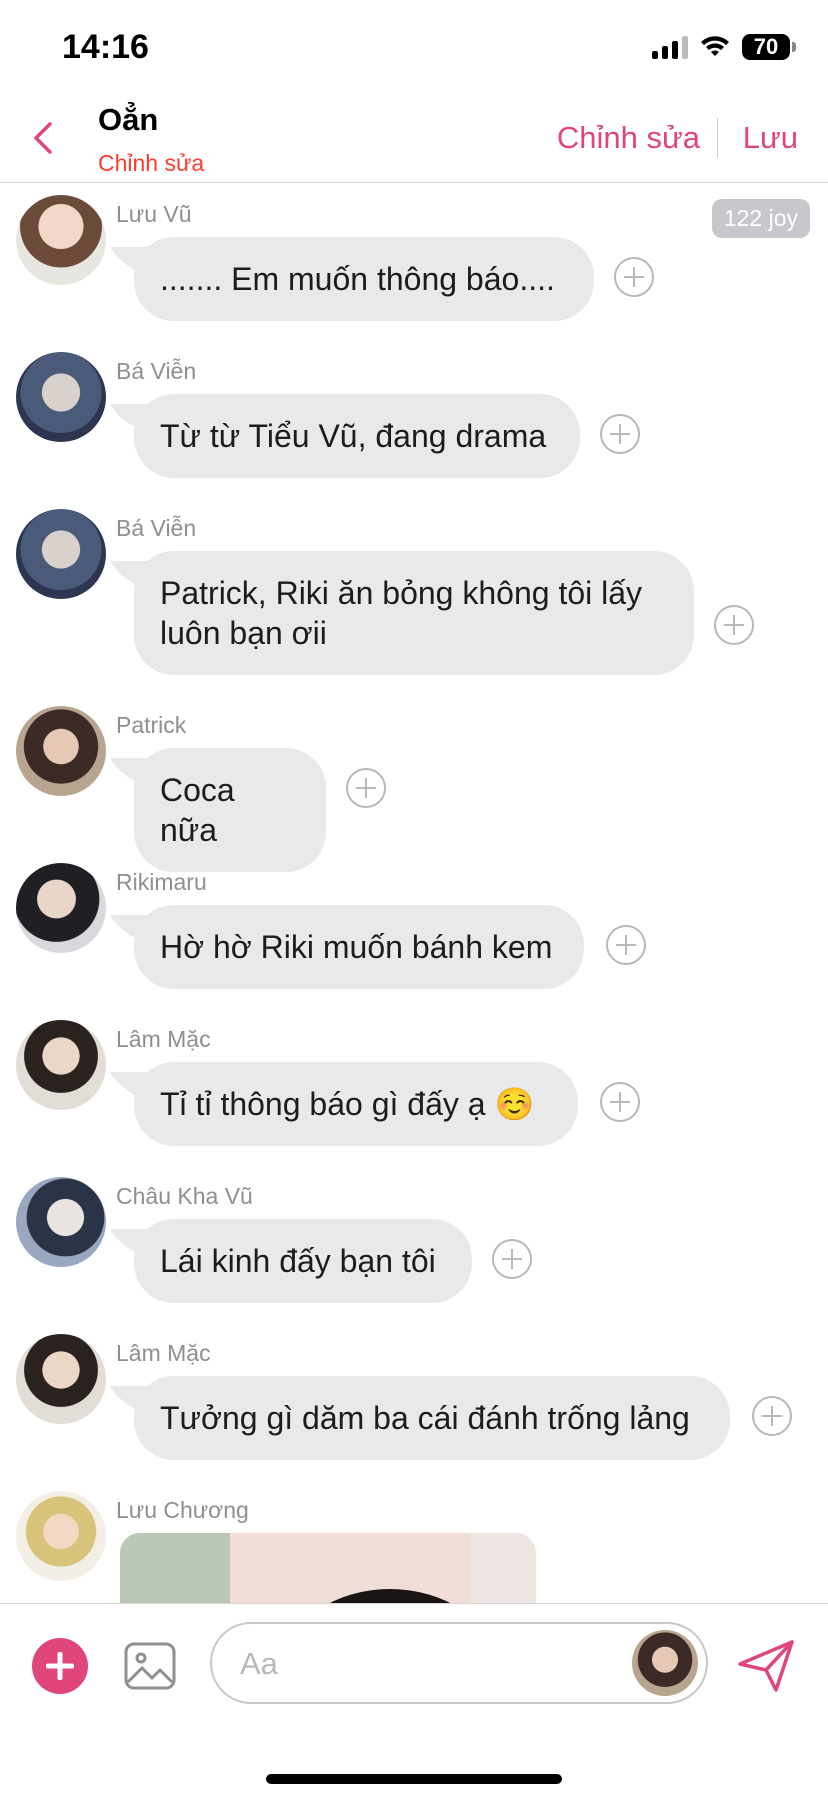  Describe the element at coordinates (60, 1666) in the screenshot. I see `add-button` at that location.